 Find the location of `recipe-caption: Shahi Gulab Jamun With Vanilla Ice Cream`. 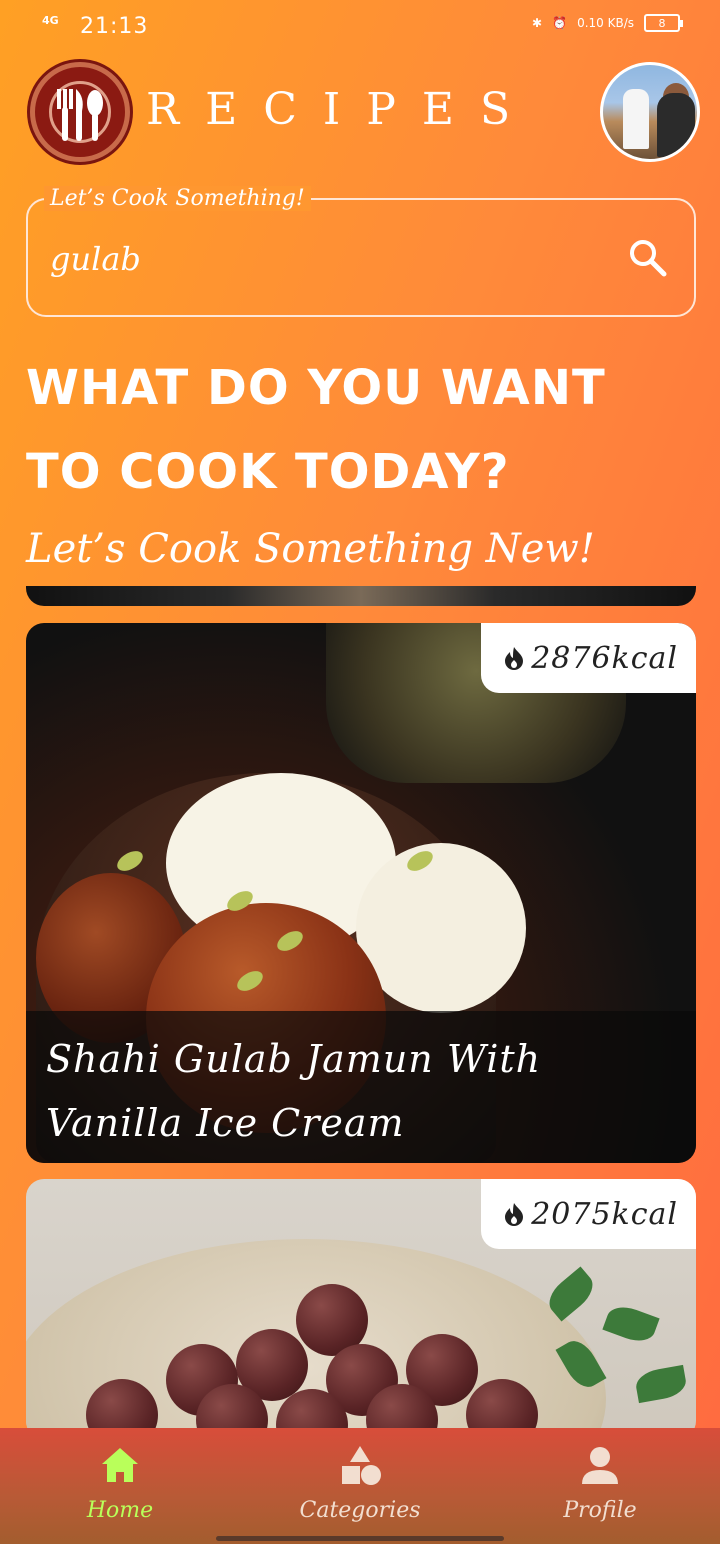

recipe-caption: Shahi Gulab Jamun With Vanilla Ice Cream is located at coordinates (361, 1087).